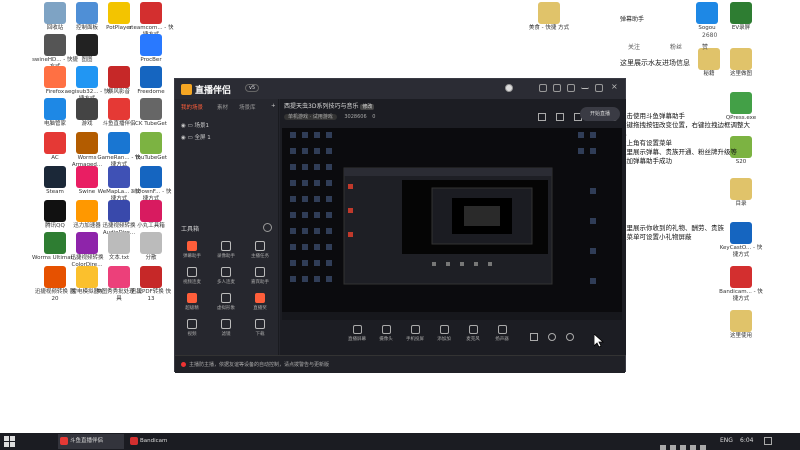  What do you see at coordinates (151, 158) in the screenshot?
I see `desktop-icon-label: YouTubeGet` at bounding box center [151, 158].